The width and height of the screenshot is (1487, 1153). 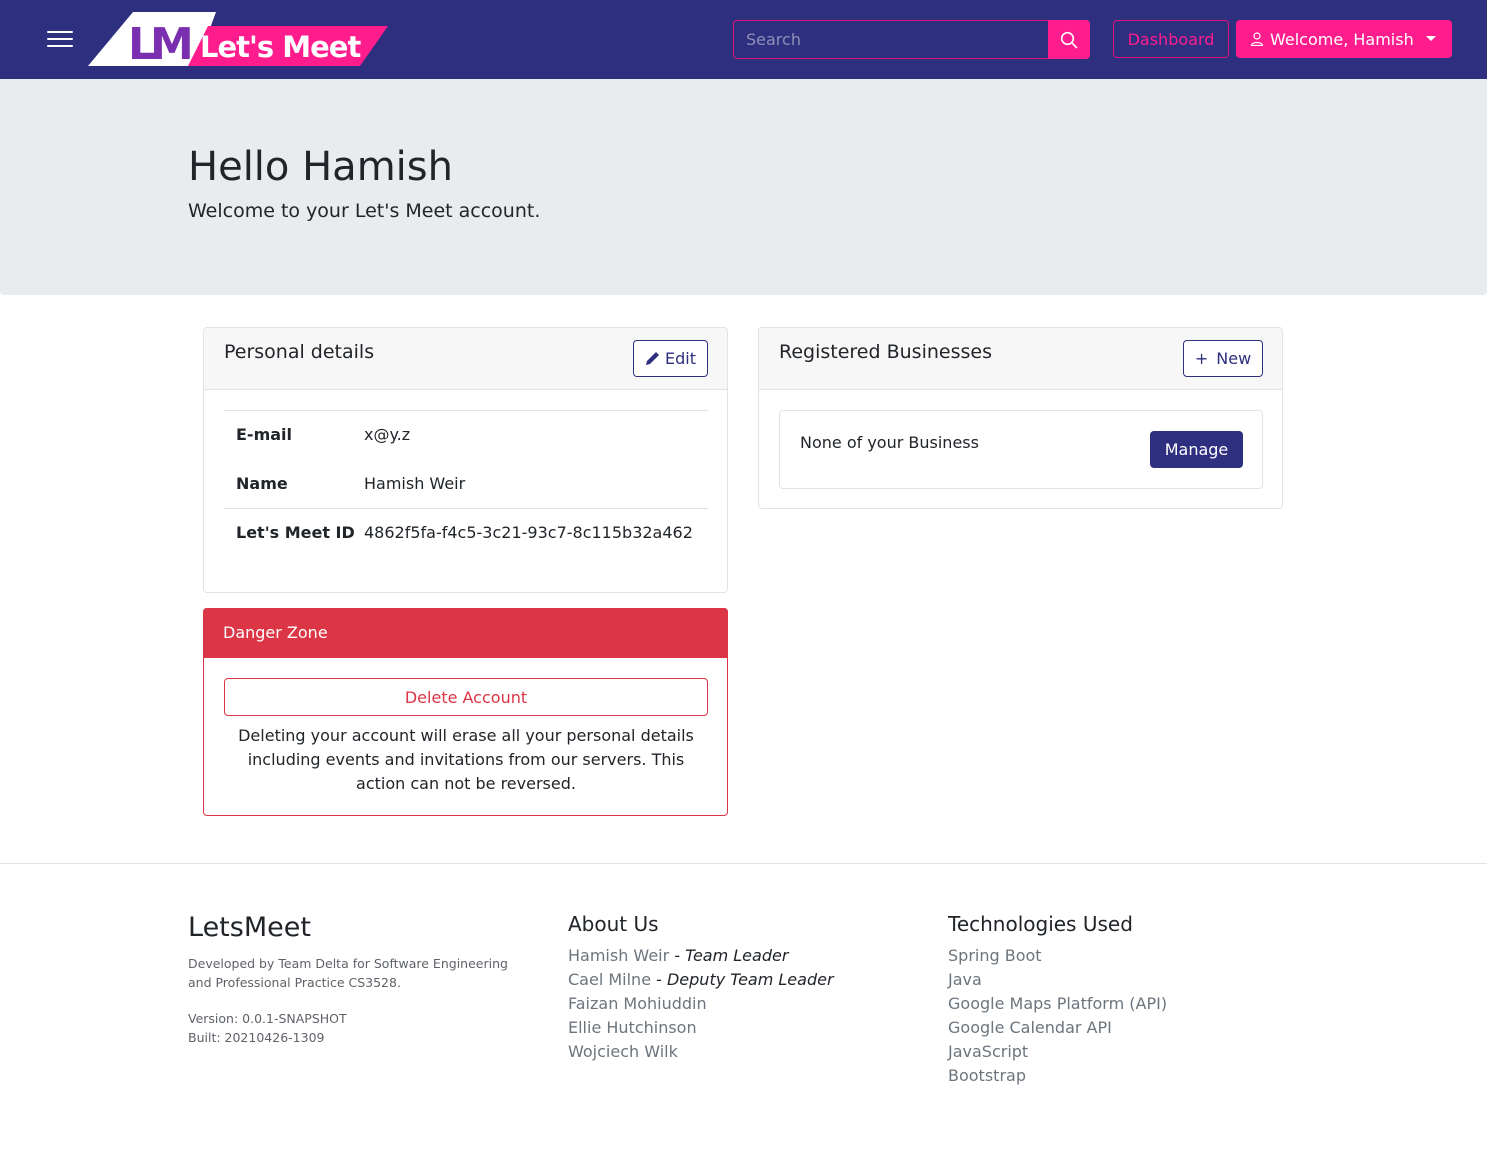 What do you see at coordinates (1040, 924) in the screenshot?
I see `technologies-heading: Technologies Used` at bounding box center [1040, 924].